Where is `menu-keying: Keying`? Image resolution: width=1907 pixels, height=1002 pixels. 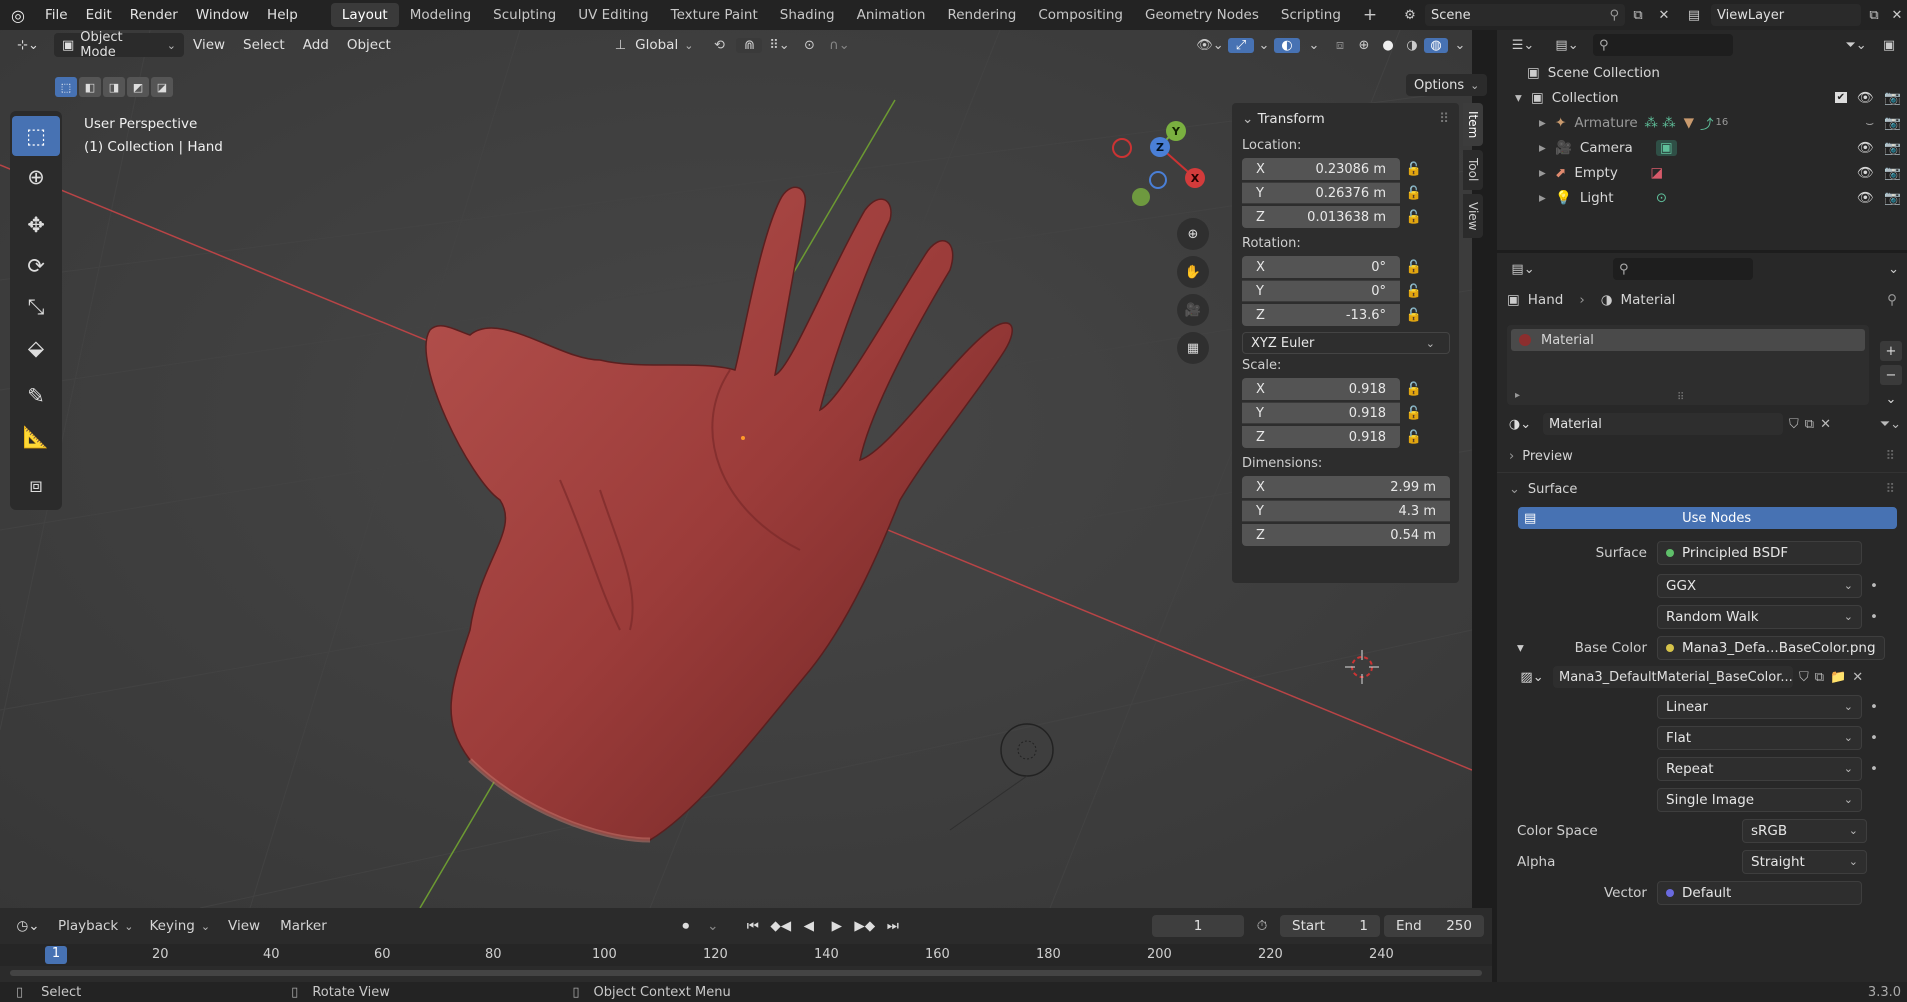
menu-keying: Keying is located at coordinates (179, 926).